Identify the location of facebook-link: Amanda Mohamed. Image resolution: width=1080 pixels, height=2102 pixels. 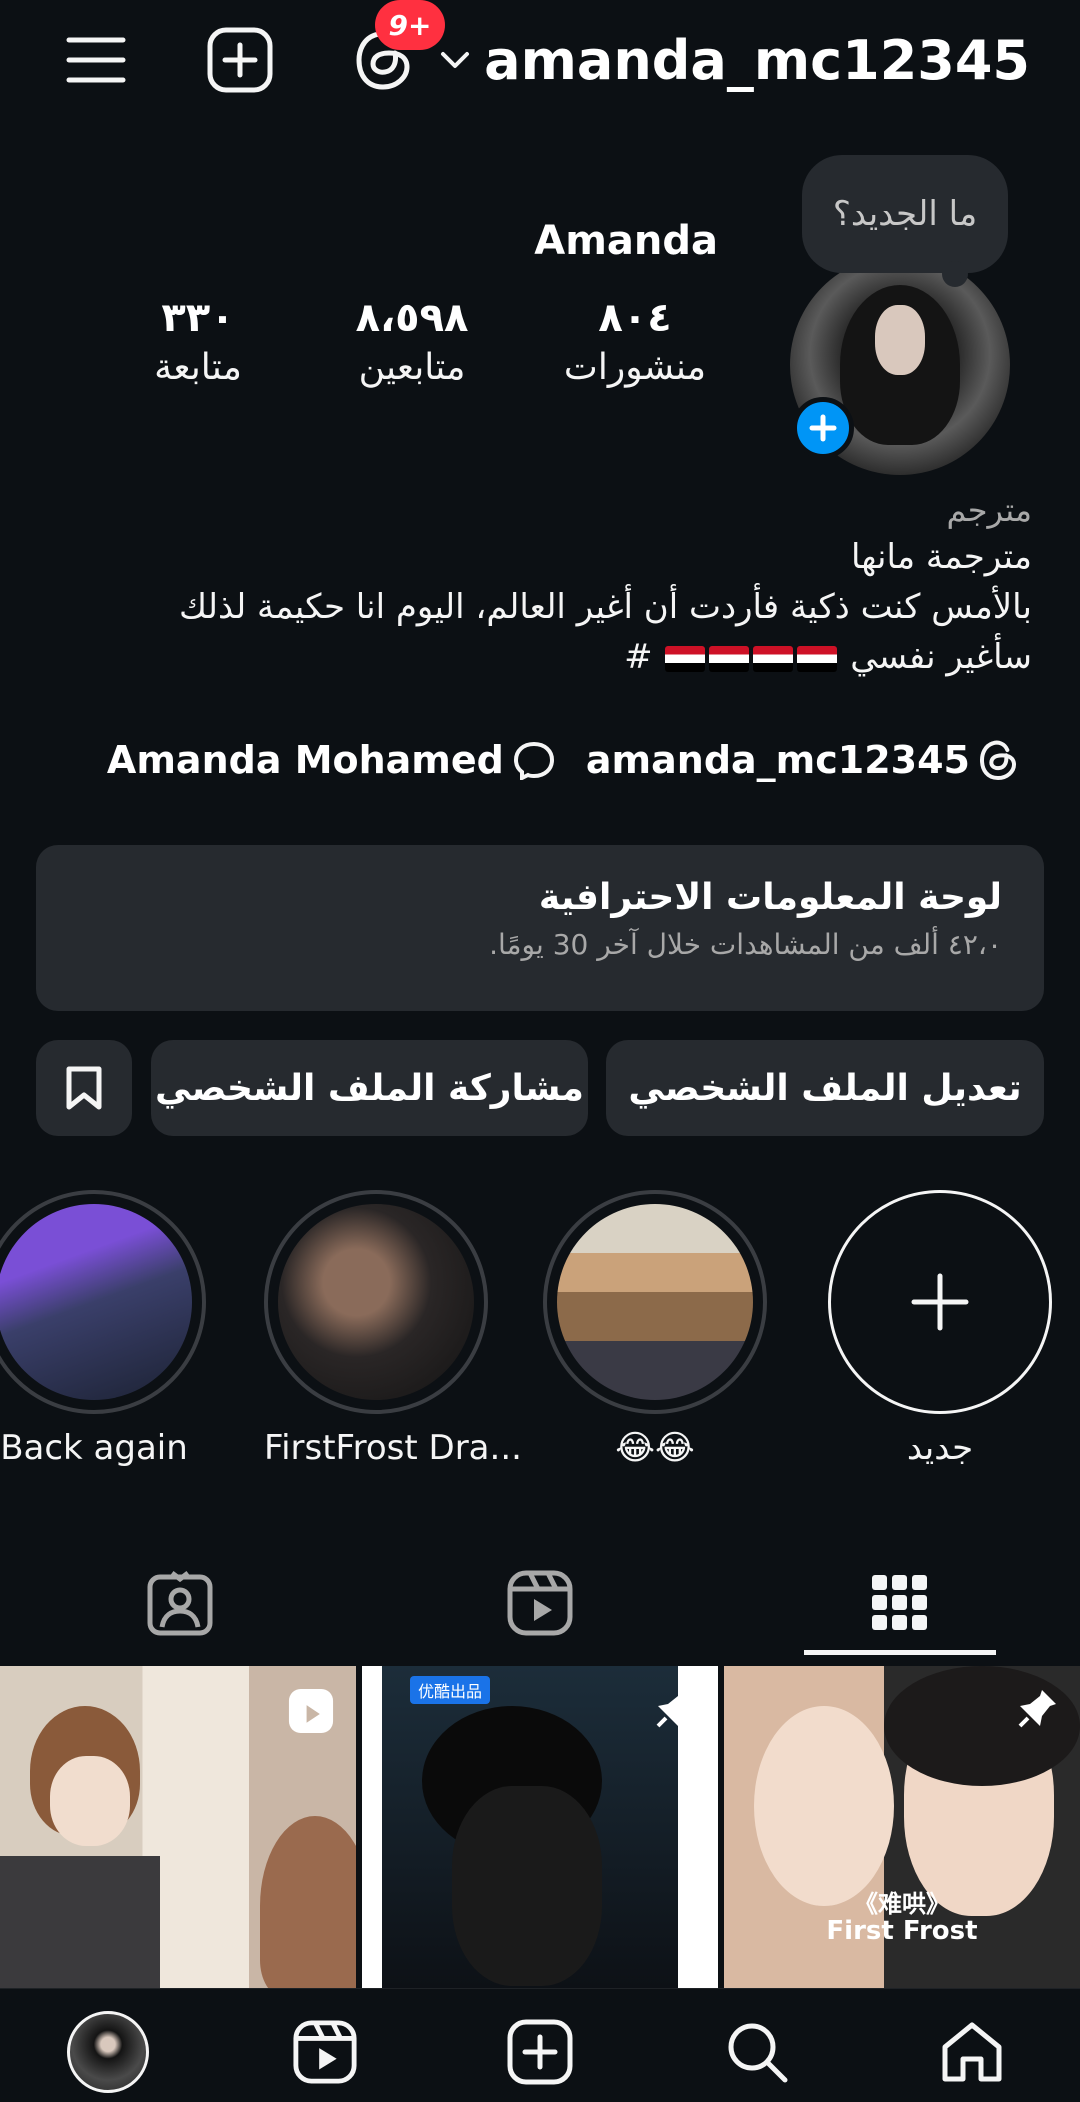
(331, 760).